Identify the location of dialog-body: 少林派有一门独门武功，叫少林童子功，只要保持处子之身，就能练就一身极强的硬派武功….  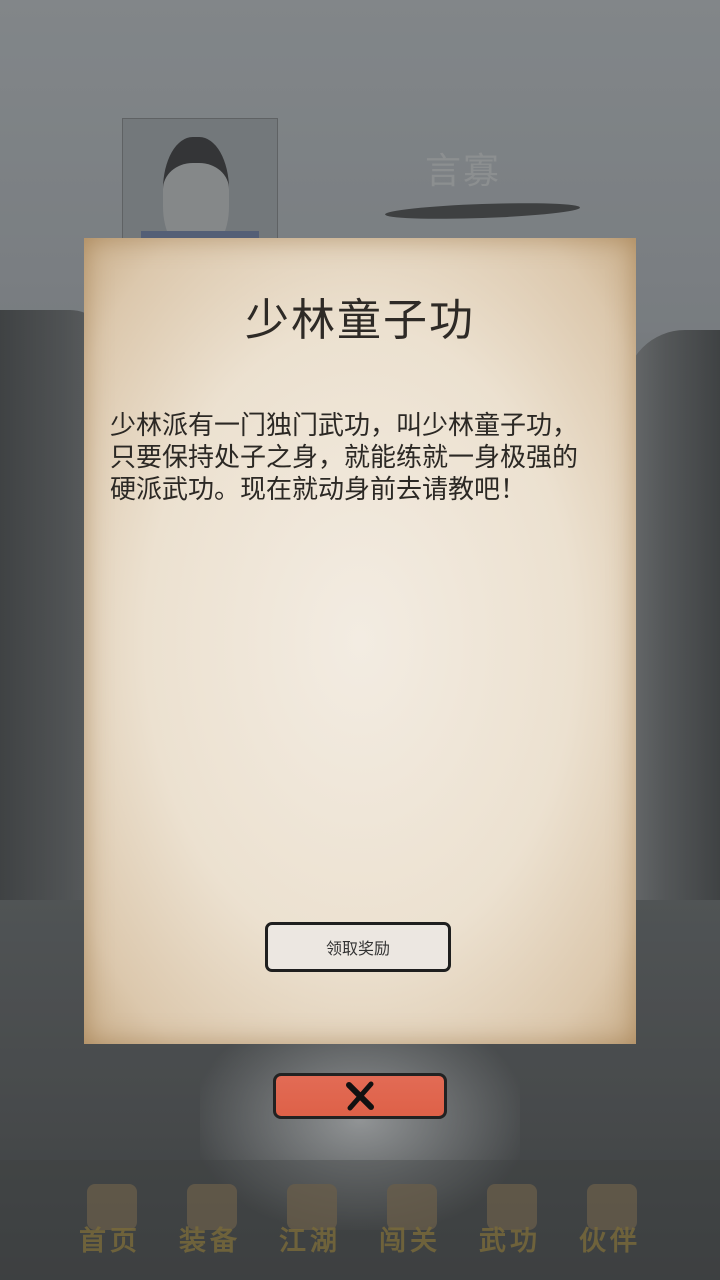
(344, 458).